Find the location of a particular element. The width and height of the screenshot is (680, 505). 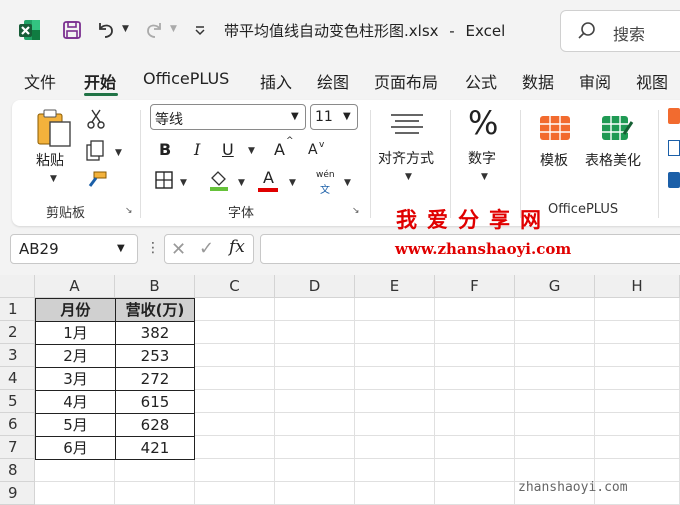

select-all-corner is located at coordinates (17, 286).